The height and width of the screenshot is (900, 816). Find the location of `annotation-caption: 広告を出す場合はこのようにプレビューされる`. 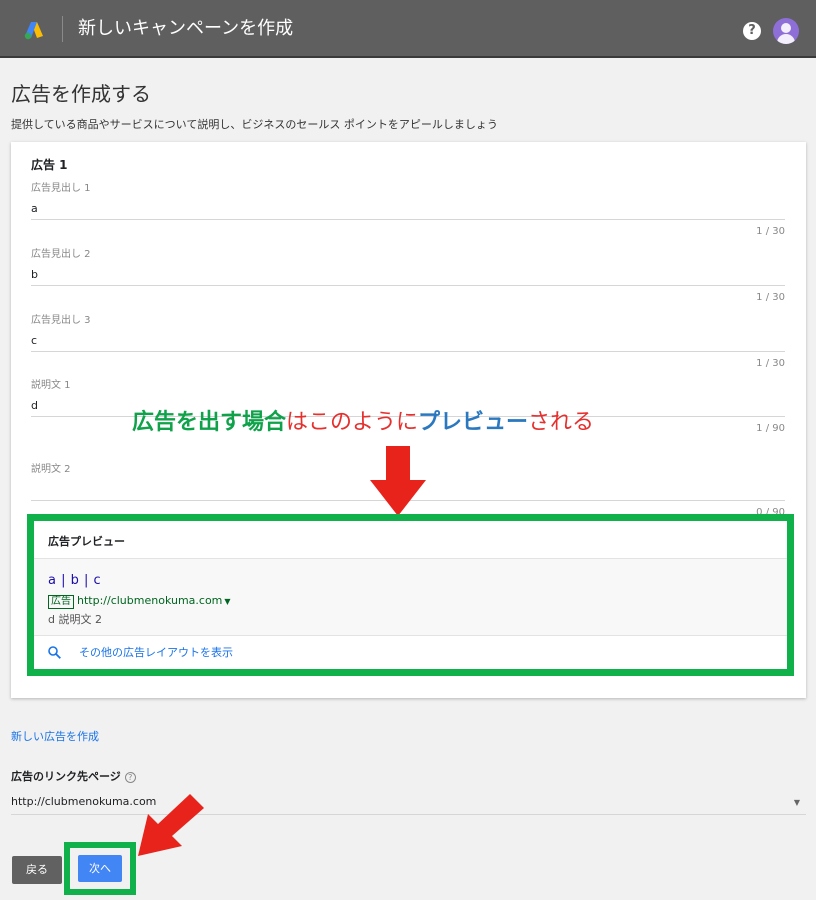

annotation-caption: 広告を出す場合はこのようにプレビューされる is located at coordinates (363, 420).